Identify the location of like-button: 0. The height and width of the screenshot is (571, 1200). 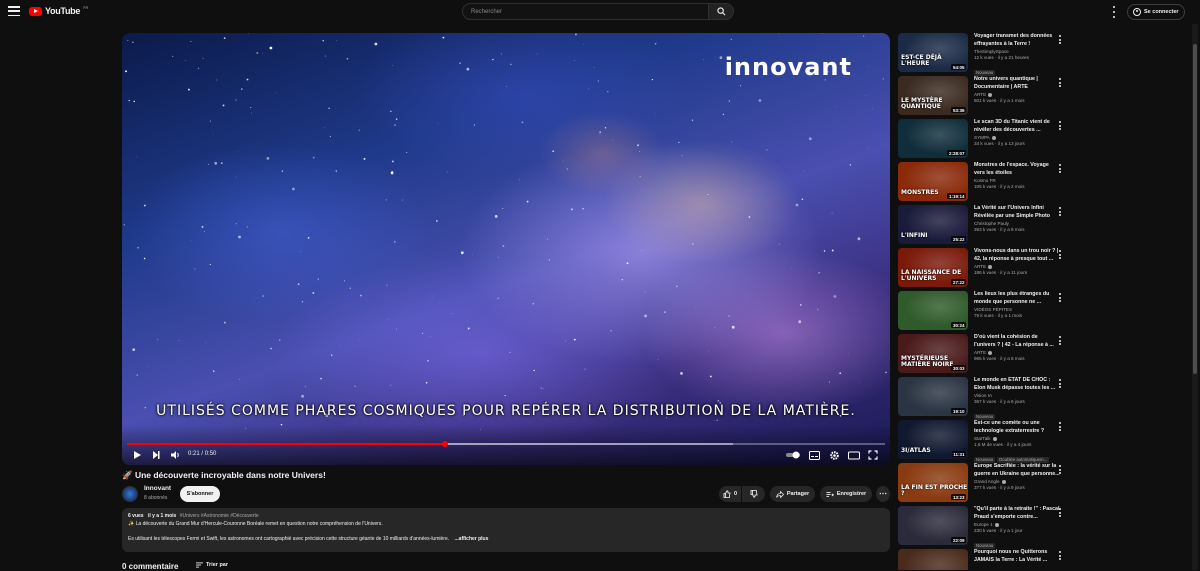
(730, 494).